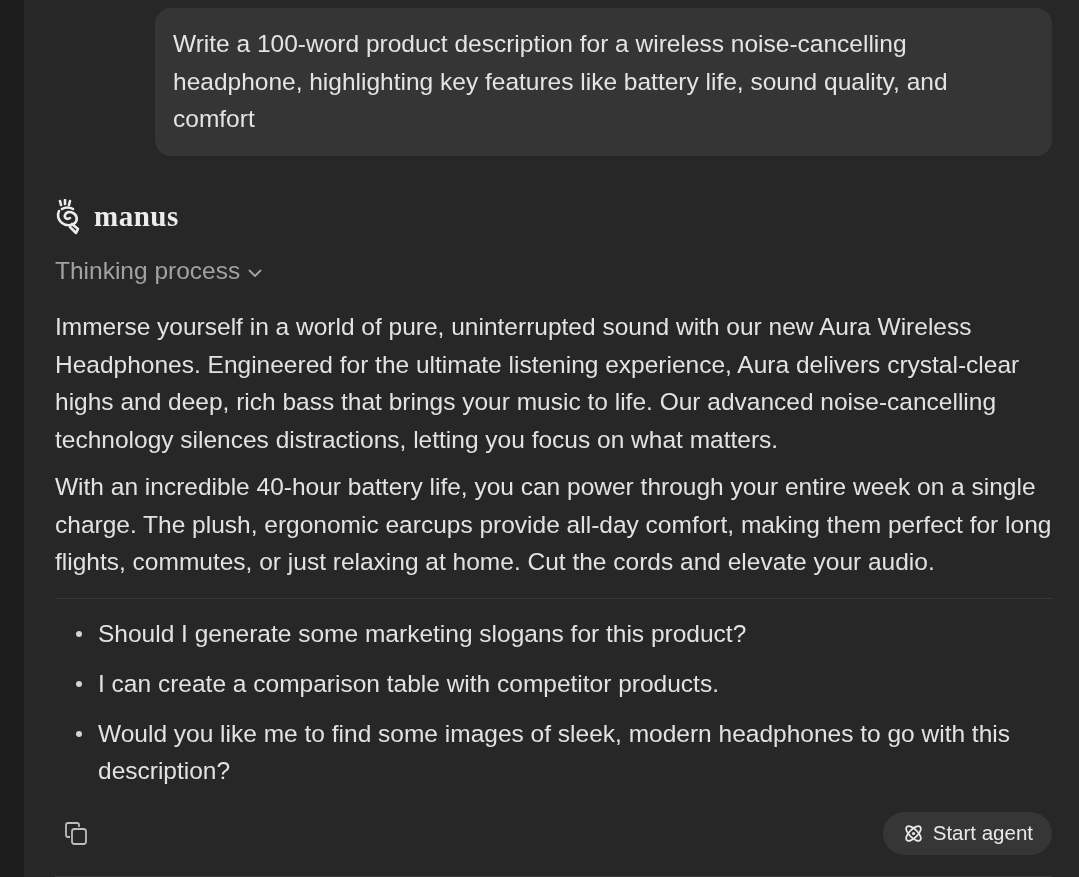 This screenshot has width=1079, height=877. What do you see at coordinates (561, 81) in the screenshot?
I see `user-message-text: Write a 100-word product description for a wireless noise-cancelling headphone, highlighting key features like battery life, sound quality, and comfort` at bounding box center [561, 81].